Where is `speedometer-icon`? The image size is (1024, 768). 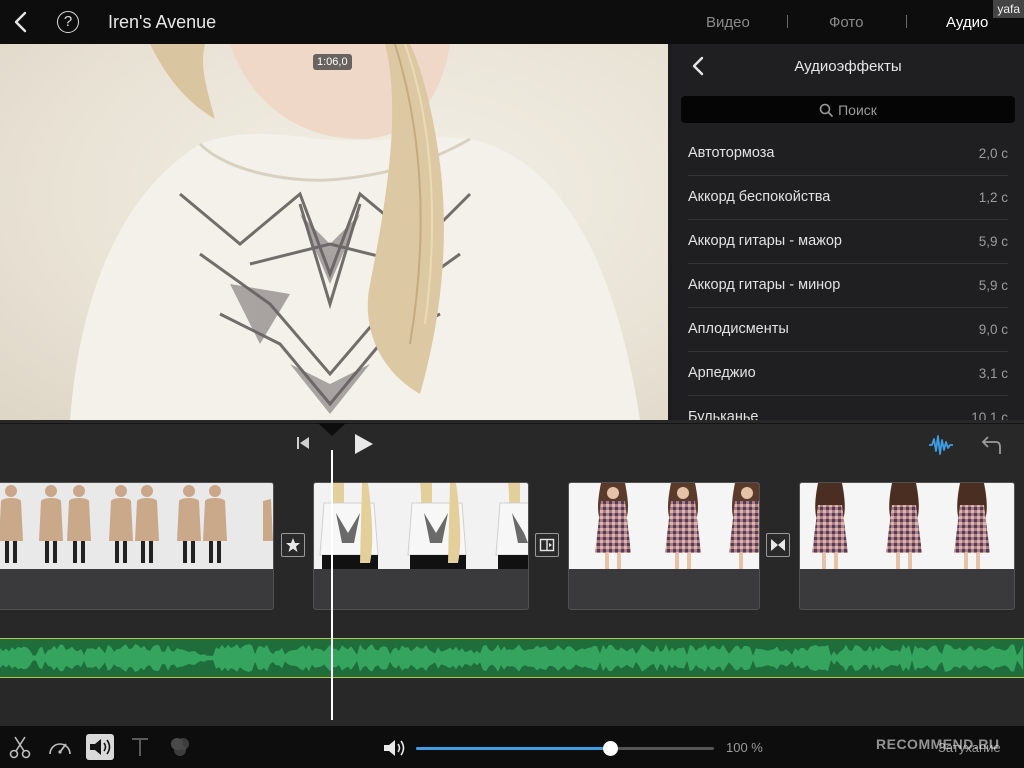
speedometer-icon is located at coordinates (60, 747).